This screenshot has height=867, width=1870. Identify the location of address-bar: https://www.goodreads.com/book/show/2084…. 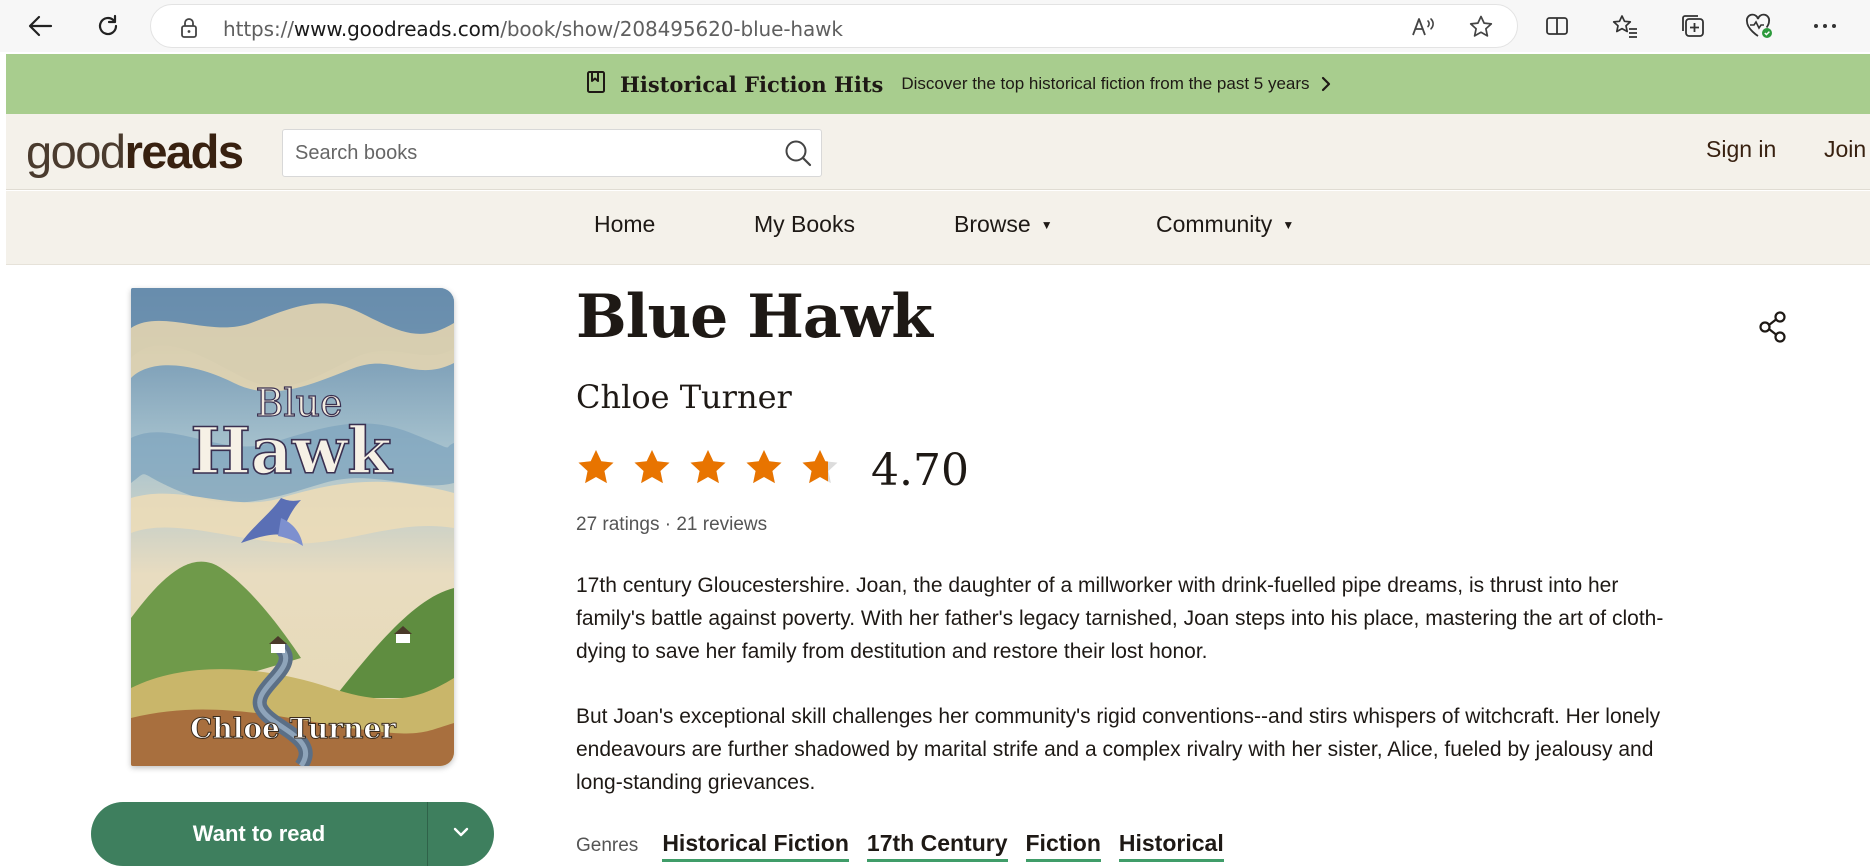
(834, 26).